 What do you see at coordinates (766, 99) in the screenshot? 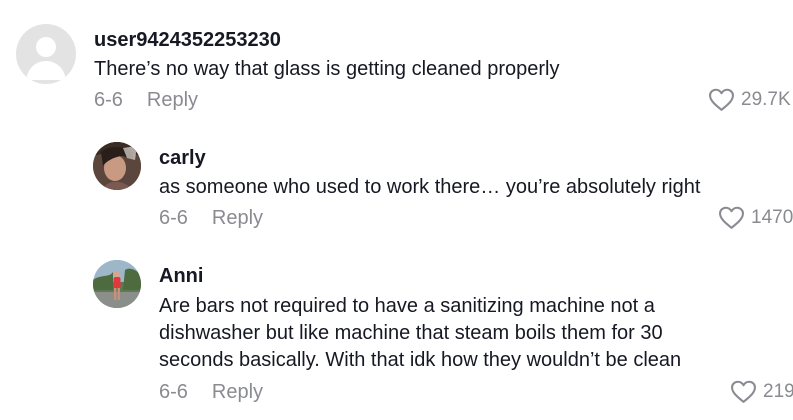
I see `like-count: 29.7K` at bounding box center [766, 99].